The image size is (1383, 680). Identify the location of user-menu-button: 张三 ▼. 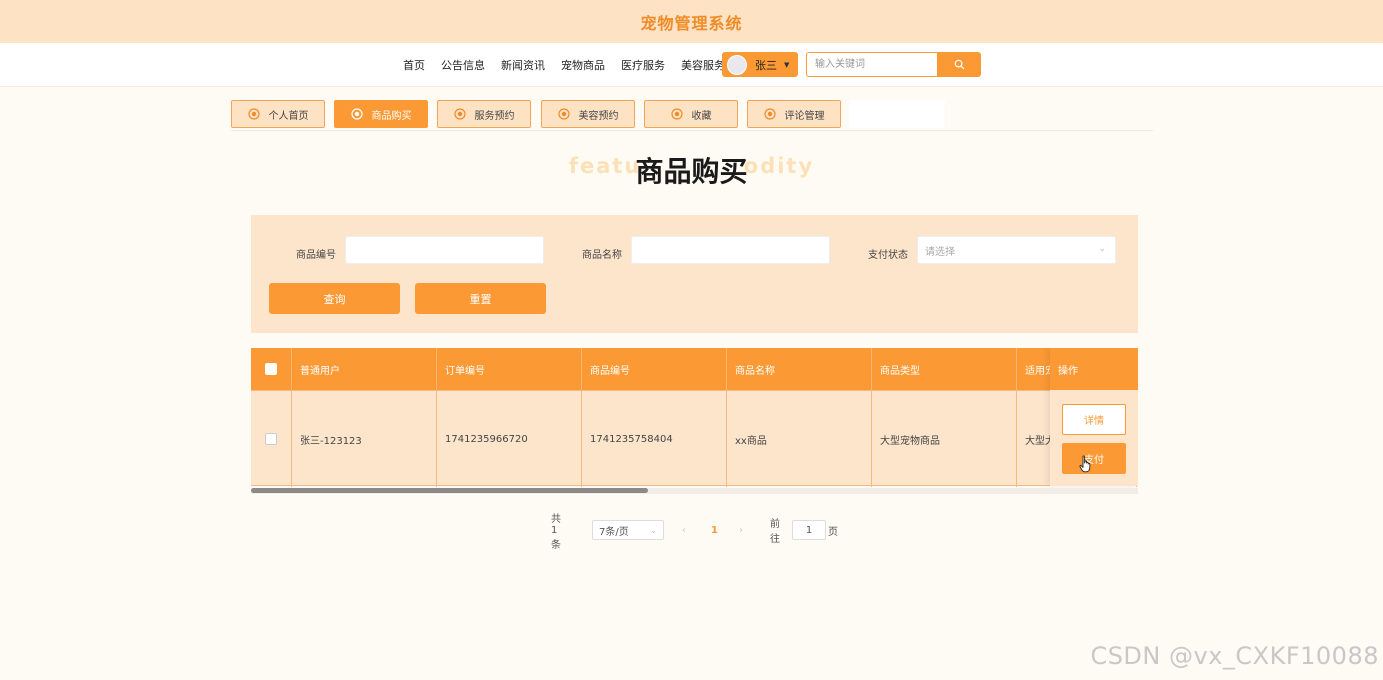
(760, 64).